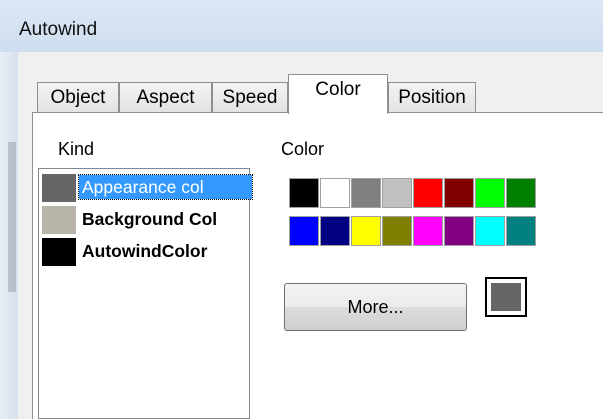 The image size is (603, 419). I want to click on current-color-preview, so click(506, 297).